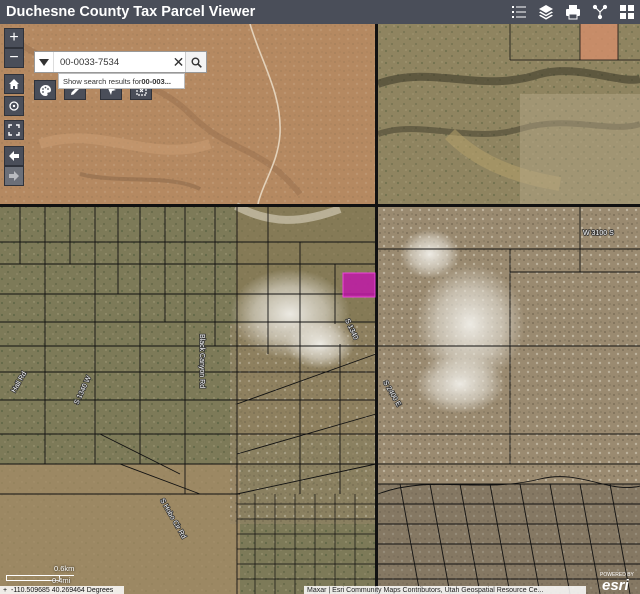  I want to click on chevron-down-icon, so click(43, 62).